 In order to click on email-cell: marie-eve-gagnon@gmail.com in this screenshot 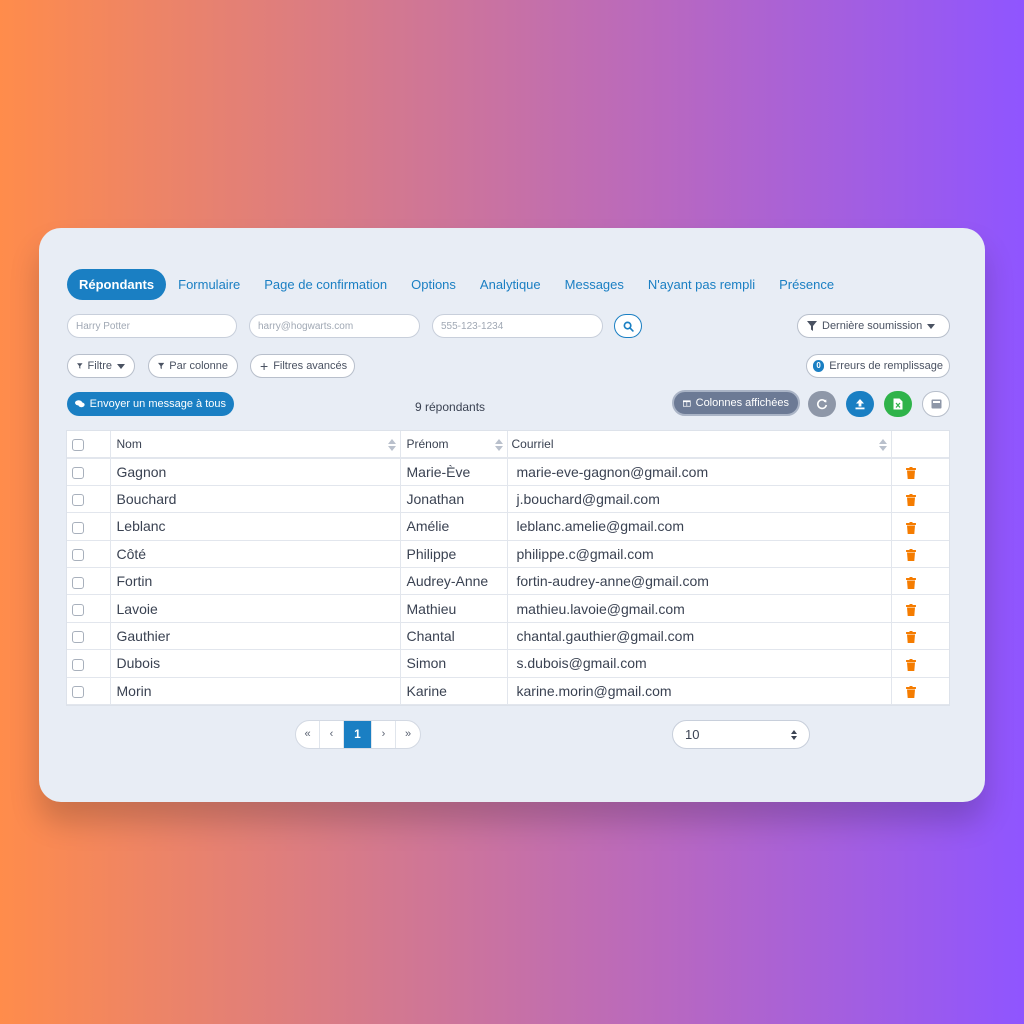, I will do `click(699, 472)`.